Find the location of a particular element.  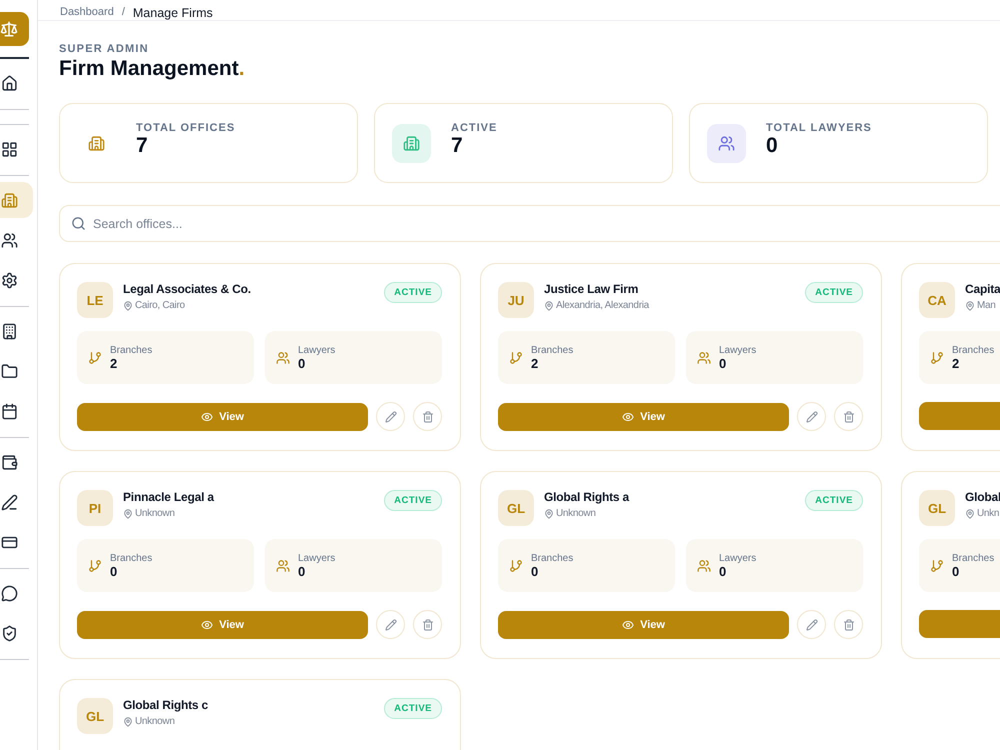

firm-name: Pinnacle Legal a is located at coordinates (169, 497).